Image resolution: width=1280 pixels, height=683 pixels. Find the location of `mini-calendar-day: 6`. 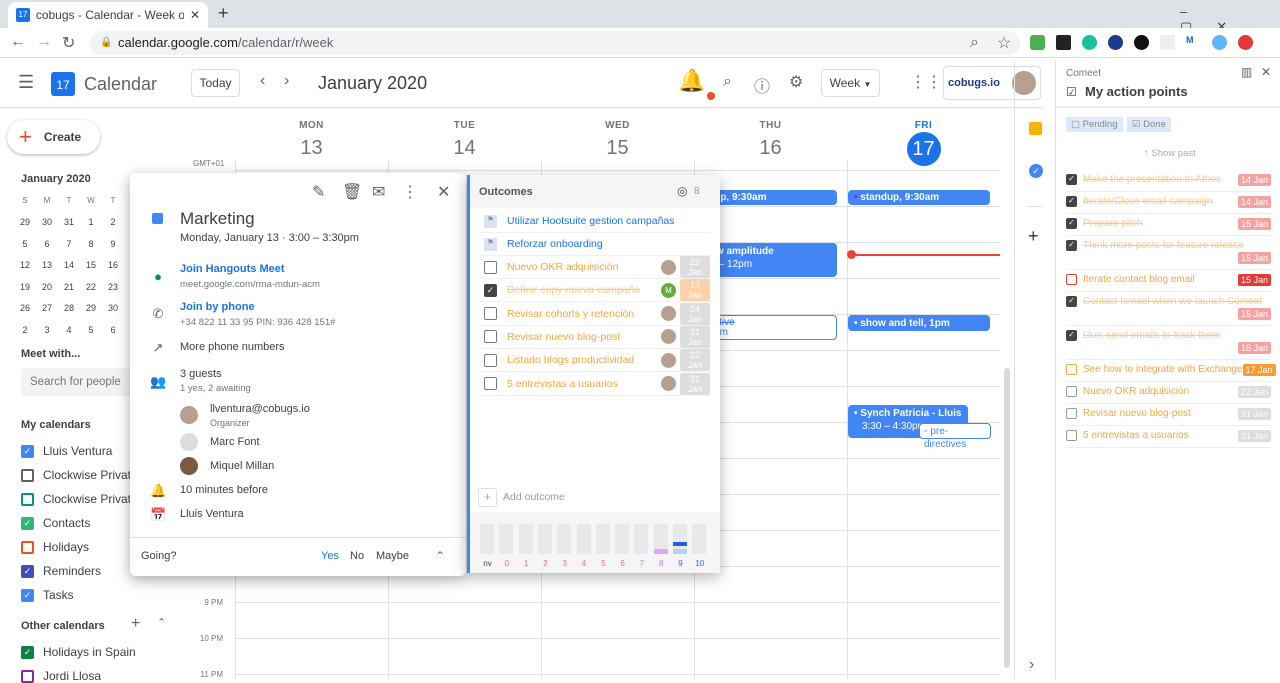

mini-calendar-day: 6 is located at coordinates (47, 244).